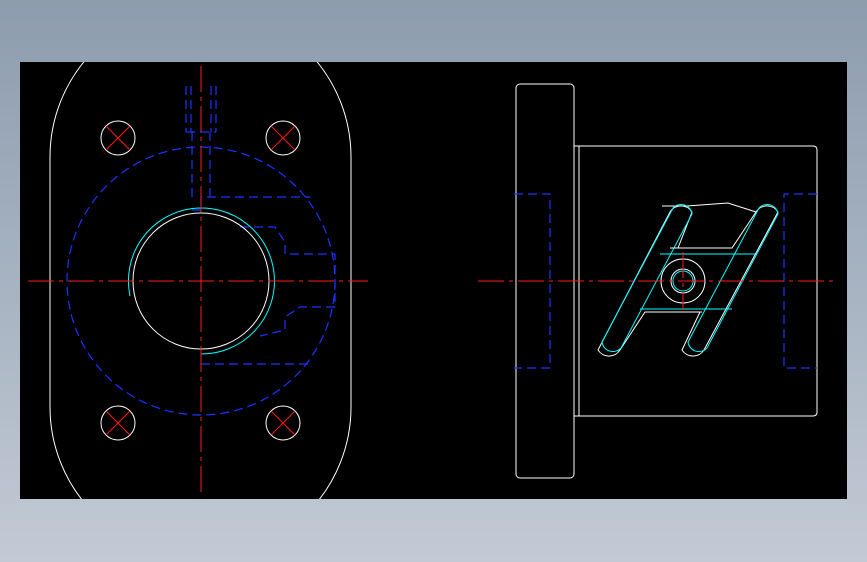 The width and height of the screenshot is (867, 562). Describe the element at coordinates (647, 278) in the screenshot. I see `h-slot-inner-left` at that location.